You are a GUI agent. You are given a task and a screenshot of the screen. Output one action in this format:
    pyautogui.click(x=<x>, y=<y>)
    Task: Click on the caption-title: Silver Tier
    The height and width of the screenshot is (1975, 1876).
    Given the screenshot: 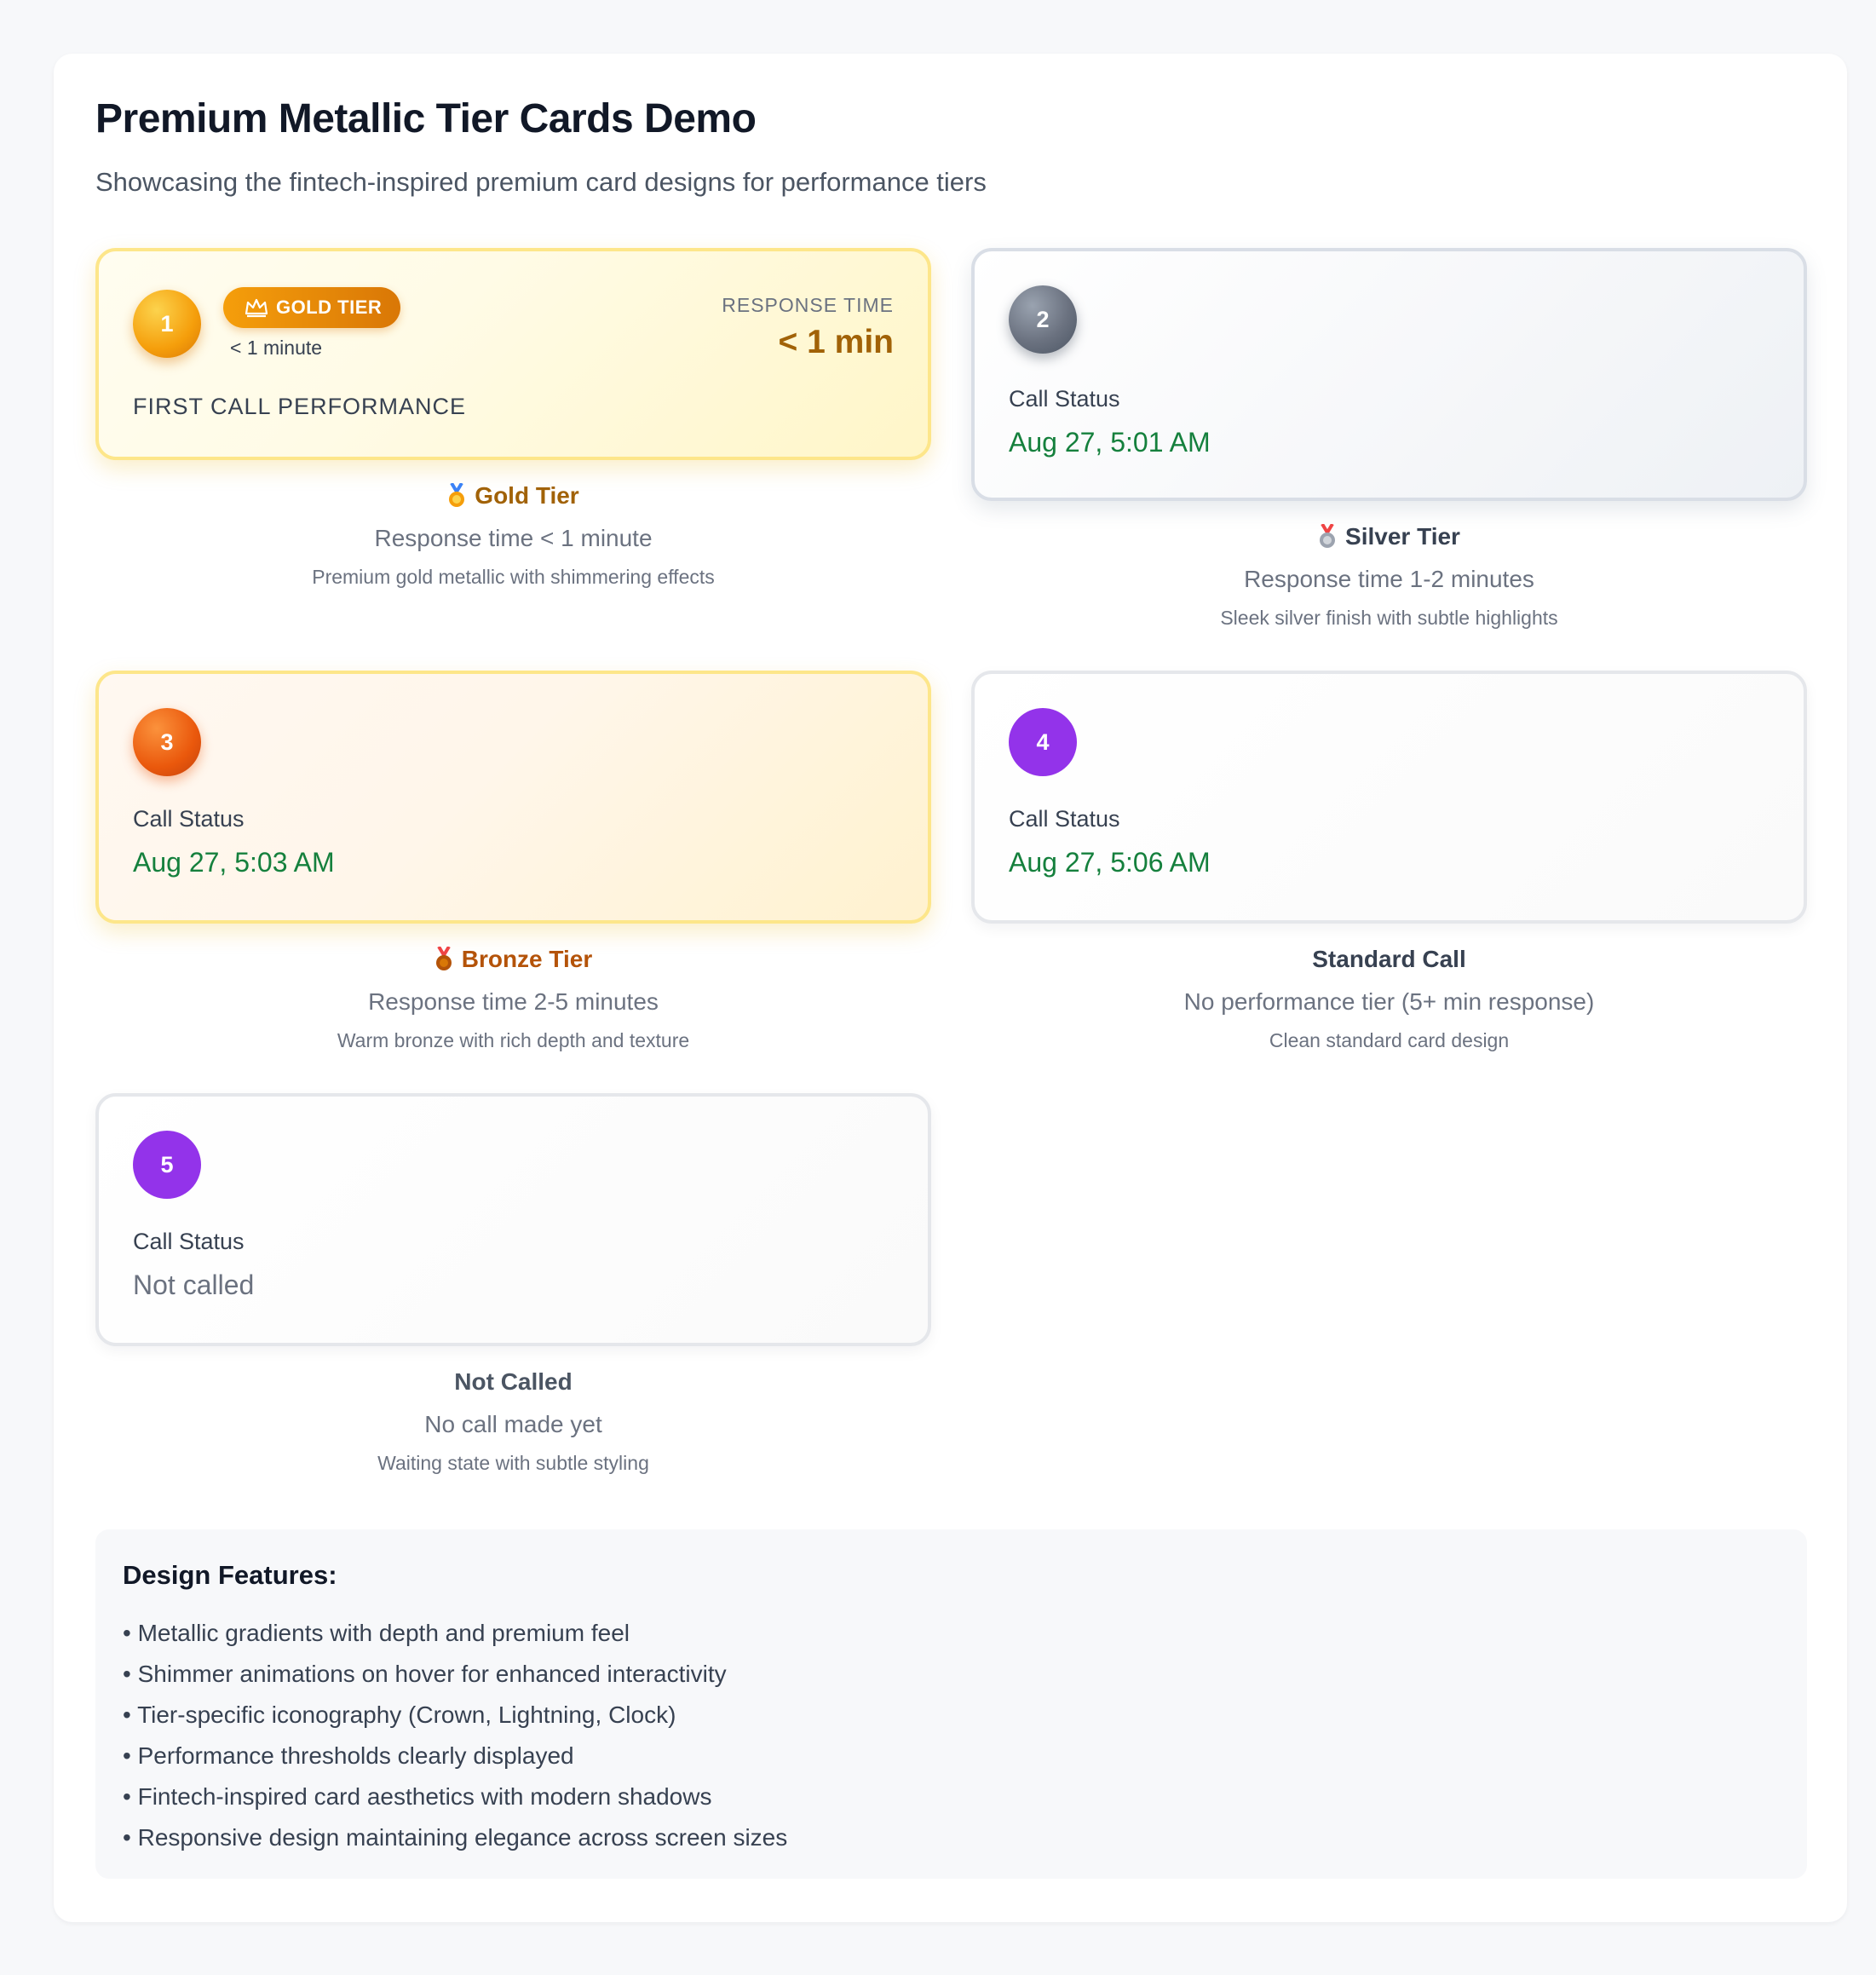 What is the action you would take?
    pyautogui.click(x=1389, y=536)
    